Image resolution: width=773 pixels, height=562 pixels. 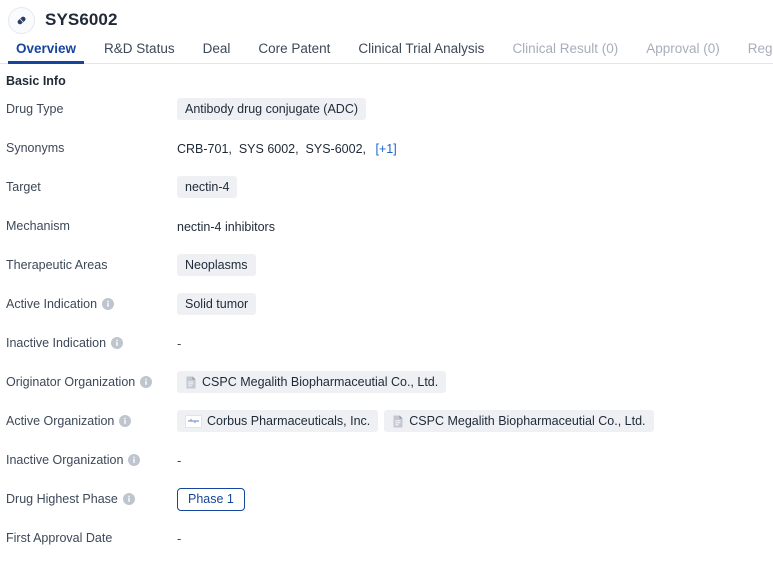 I want to click on row-therapeutic-areas: Therapeutic Areas Neoplasms, so click(x=386, y=267).